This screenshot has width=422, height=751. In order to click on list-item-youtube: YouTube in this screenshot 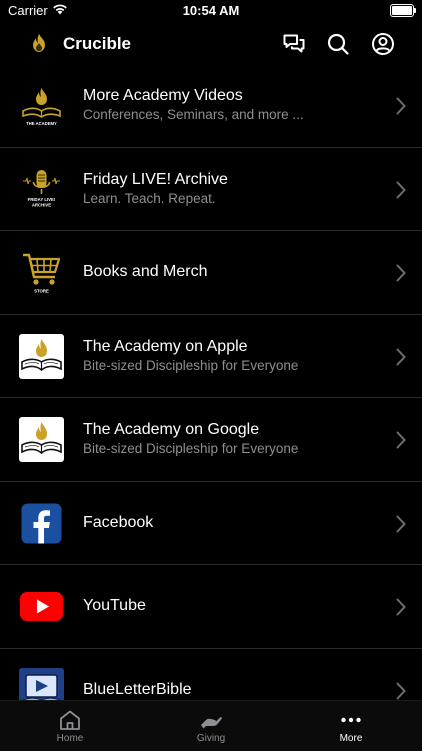, I will do `click(211, 607)`.